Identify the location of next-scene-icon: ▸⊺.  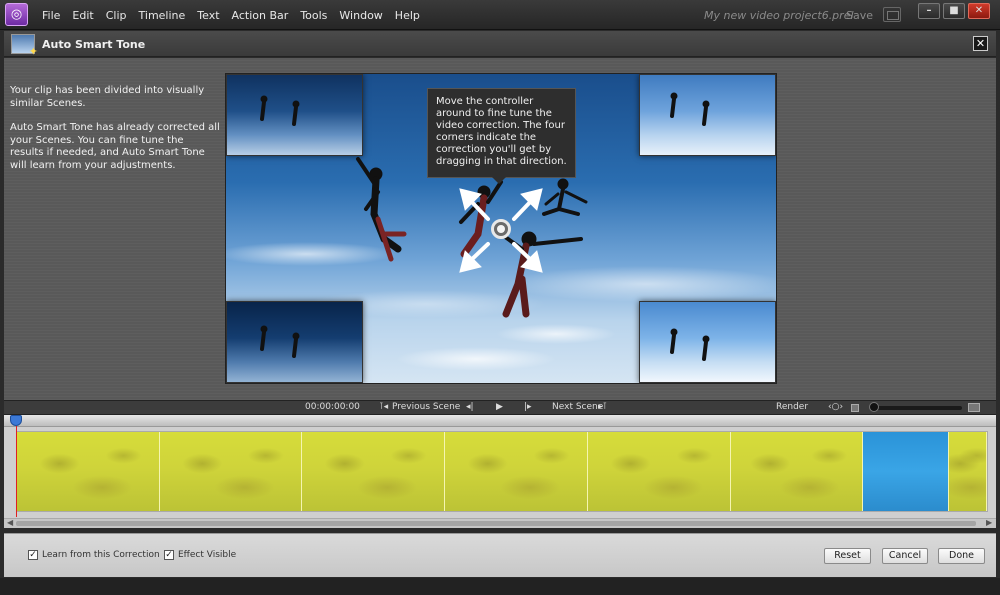
(602, 407).